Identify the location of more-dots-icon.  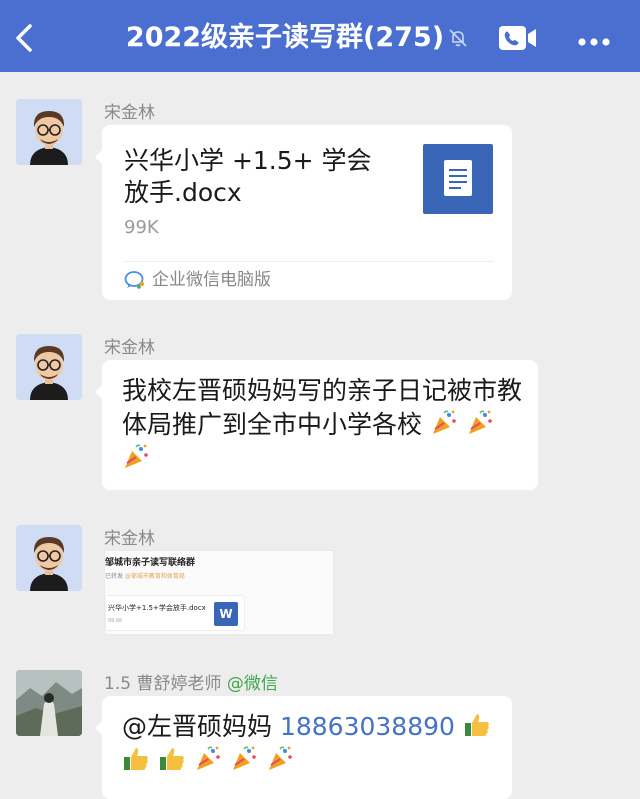
(594, 39).